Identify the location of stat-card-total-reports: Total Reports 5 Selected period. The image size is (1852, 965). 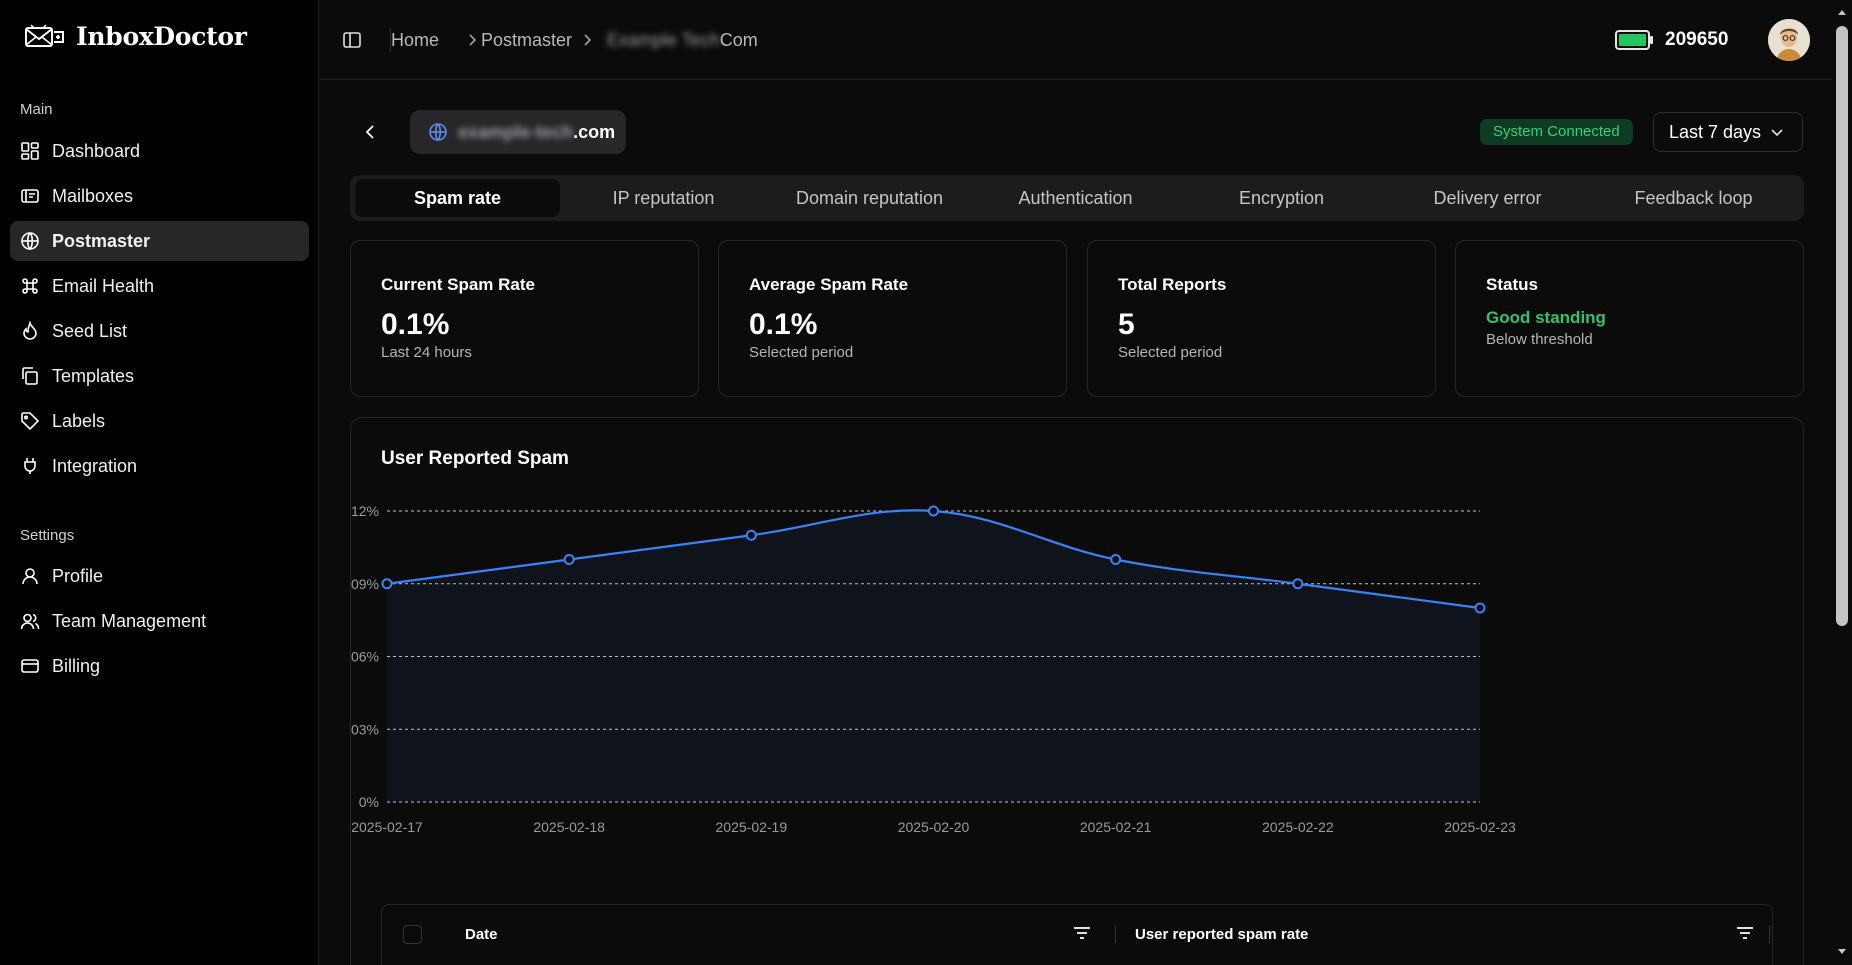
(1261, 318).